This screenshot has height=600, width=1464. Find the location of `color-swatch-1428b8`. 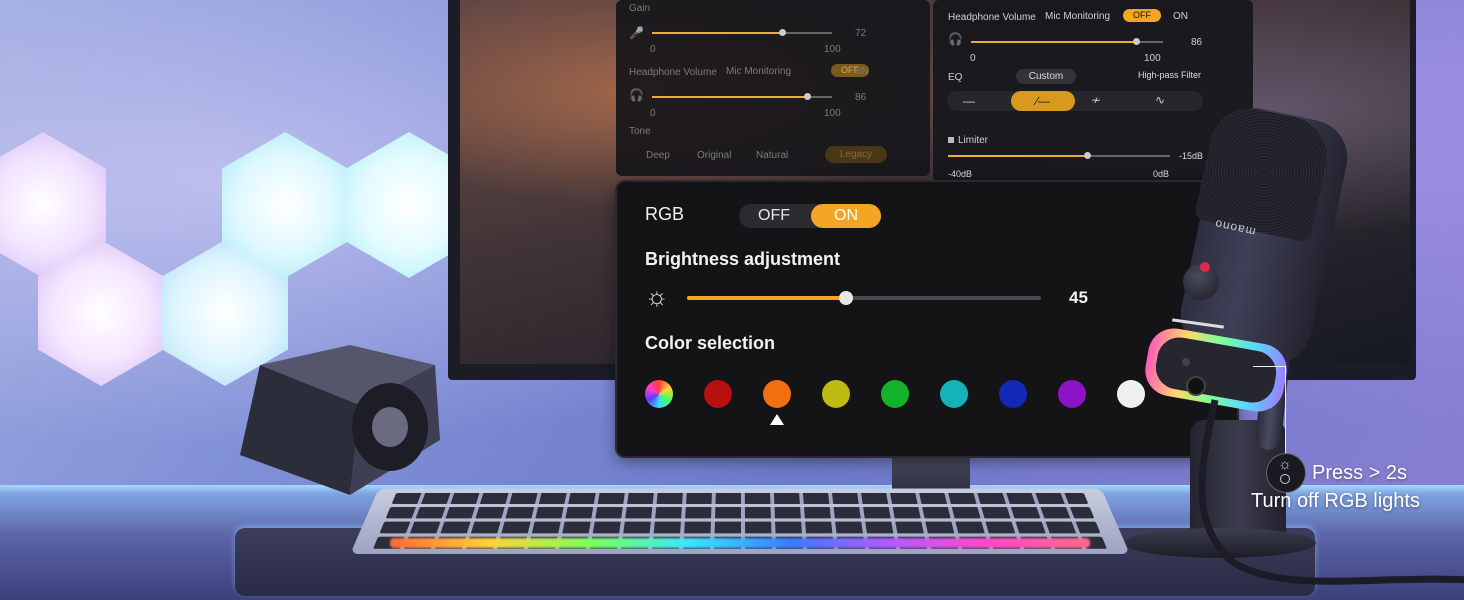

color-swatch-1428b8 is located at coordinates (1013, 394).